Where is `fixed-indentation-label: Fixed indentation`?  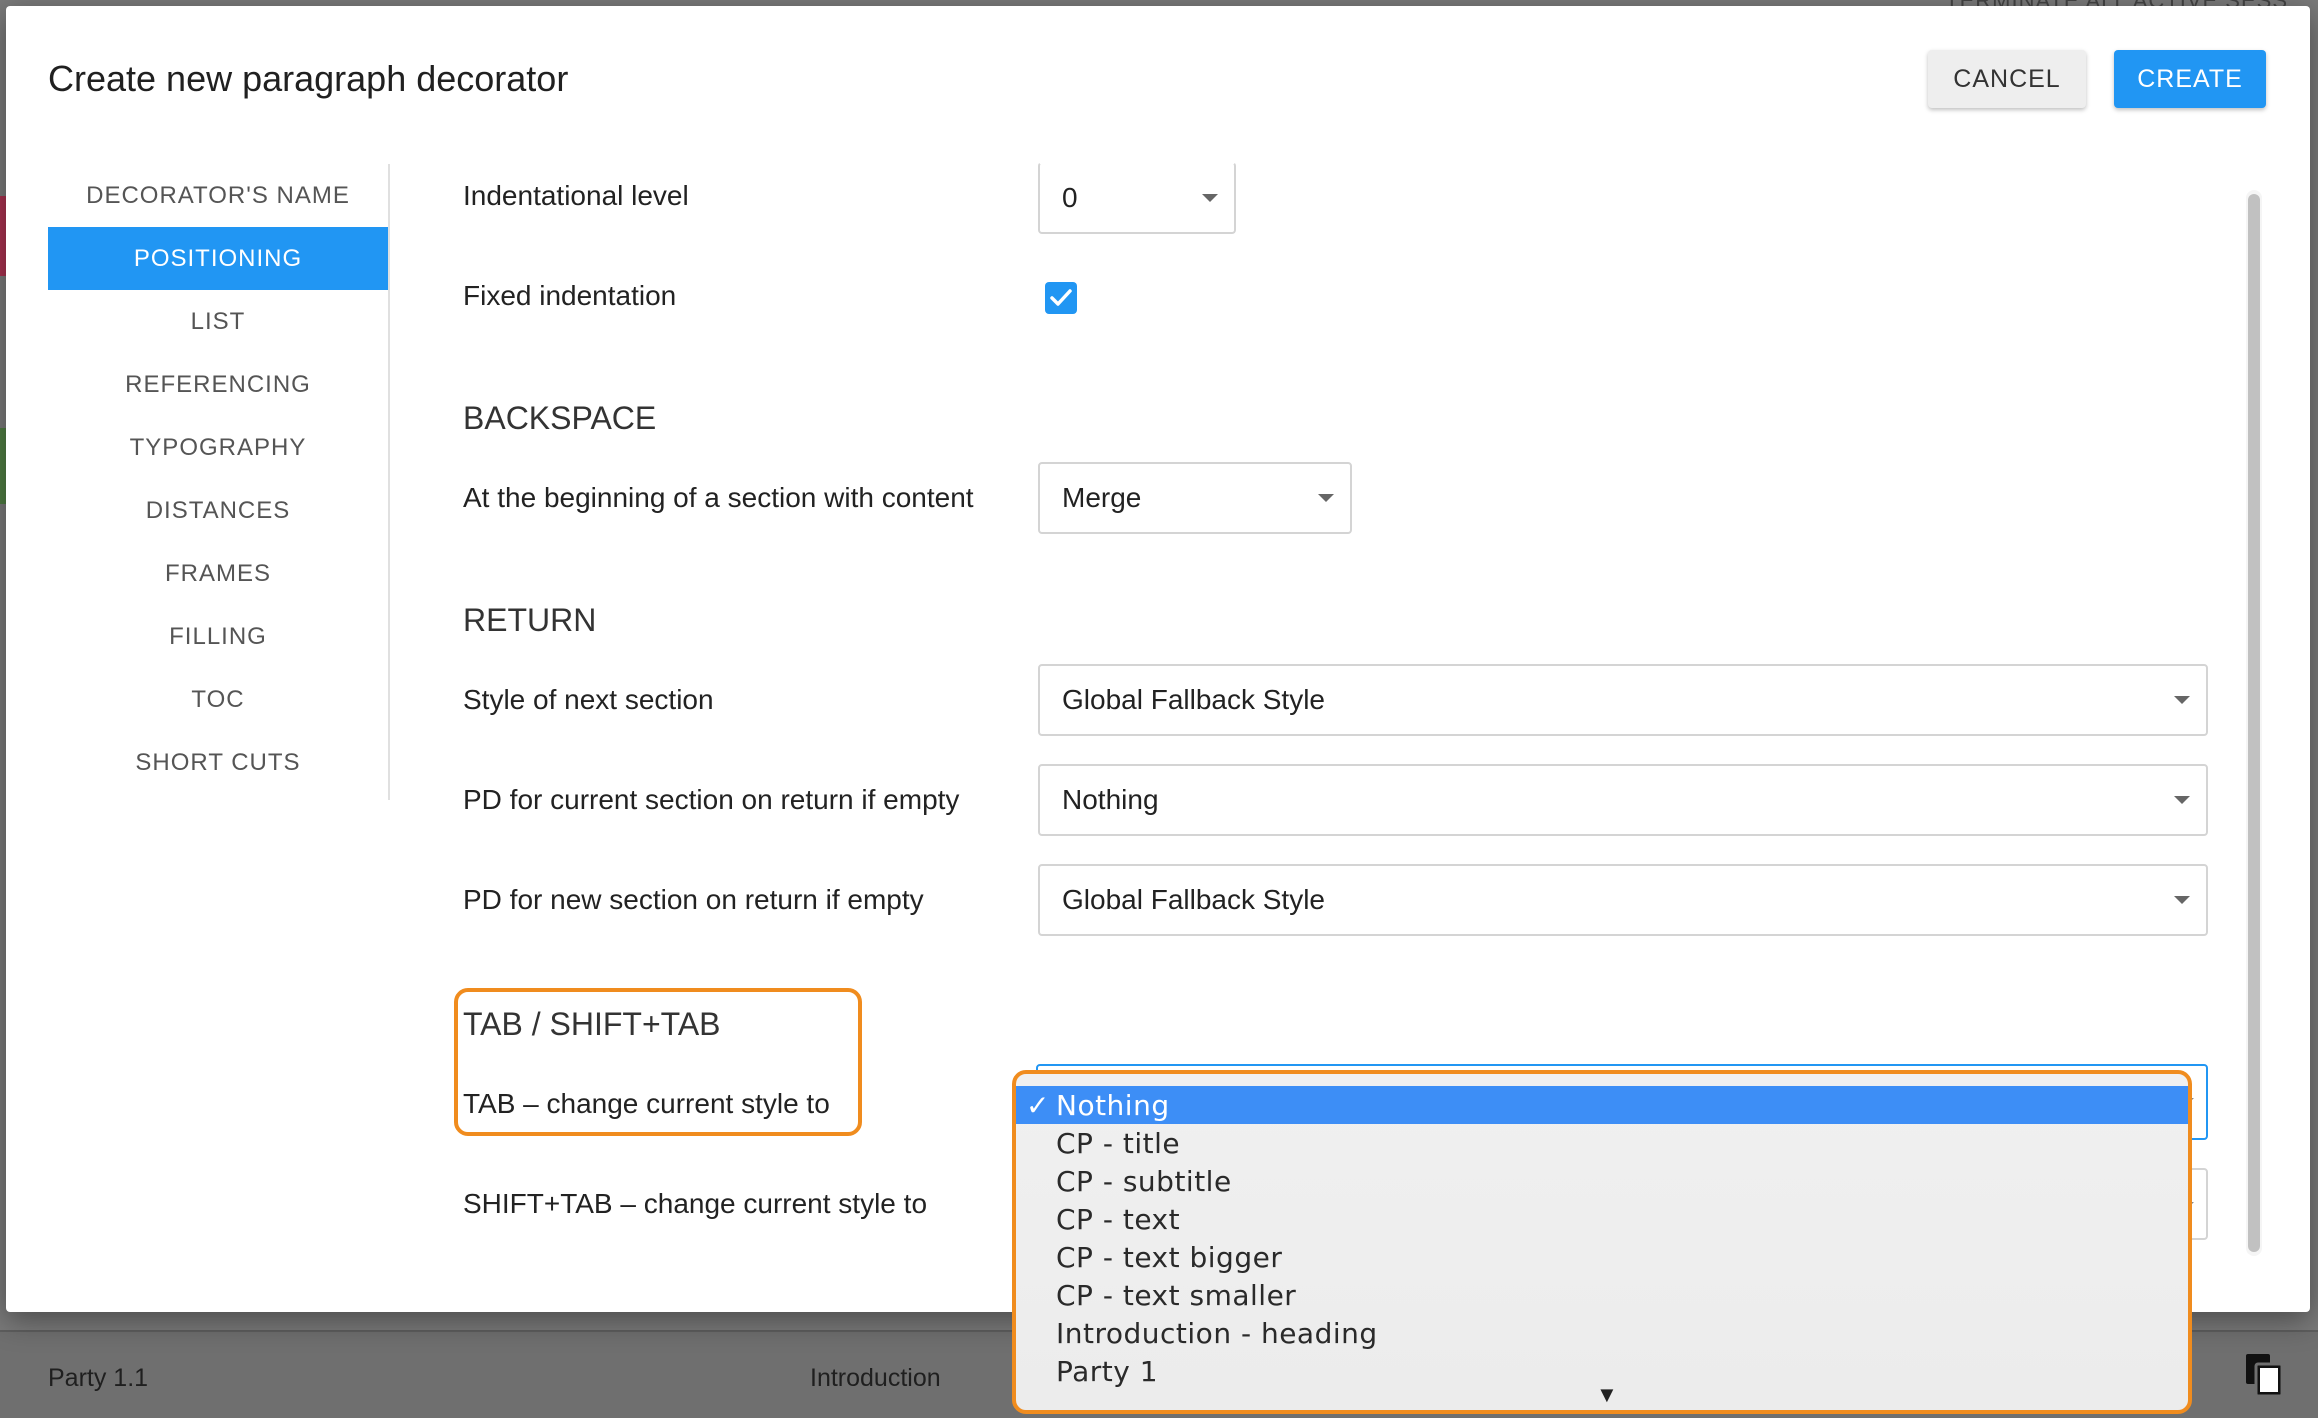
fixed-indentation-label: Fixed indentation is located at coordinates (570, 295).